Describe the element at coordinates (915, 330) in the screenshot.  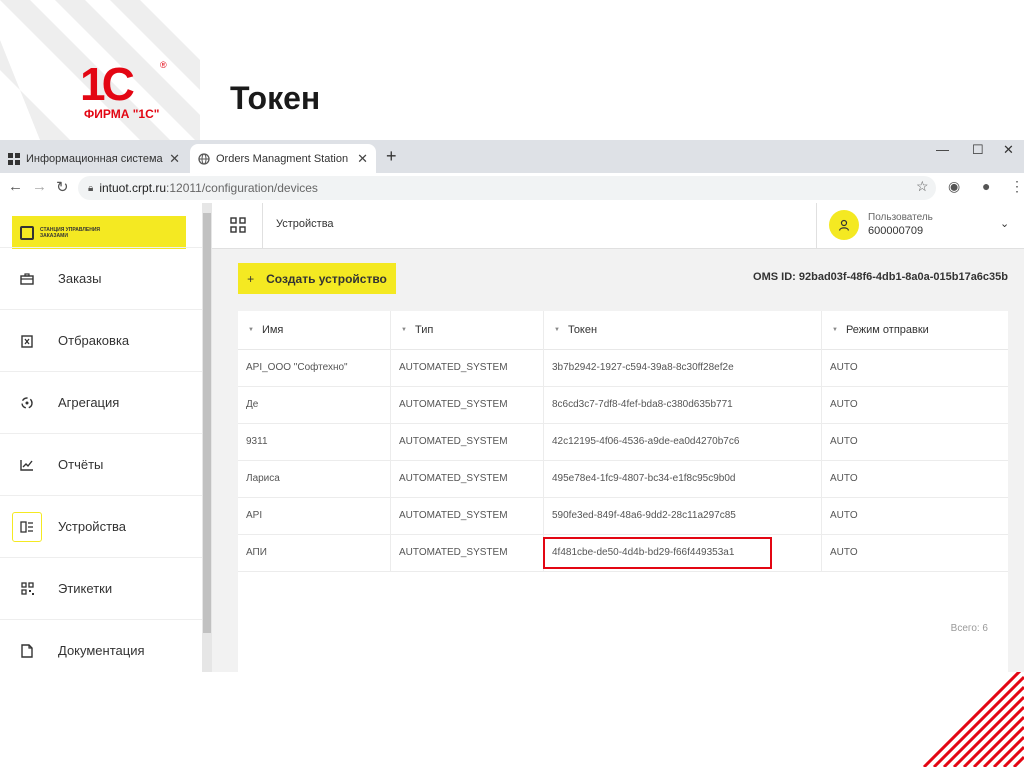
I see `column-header-mode: ▼ Режим отправки` at that location.